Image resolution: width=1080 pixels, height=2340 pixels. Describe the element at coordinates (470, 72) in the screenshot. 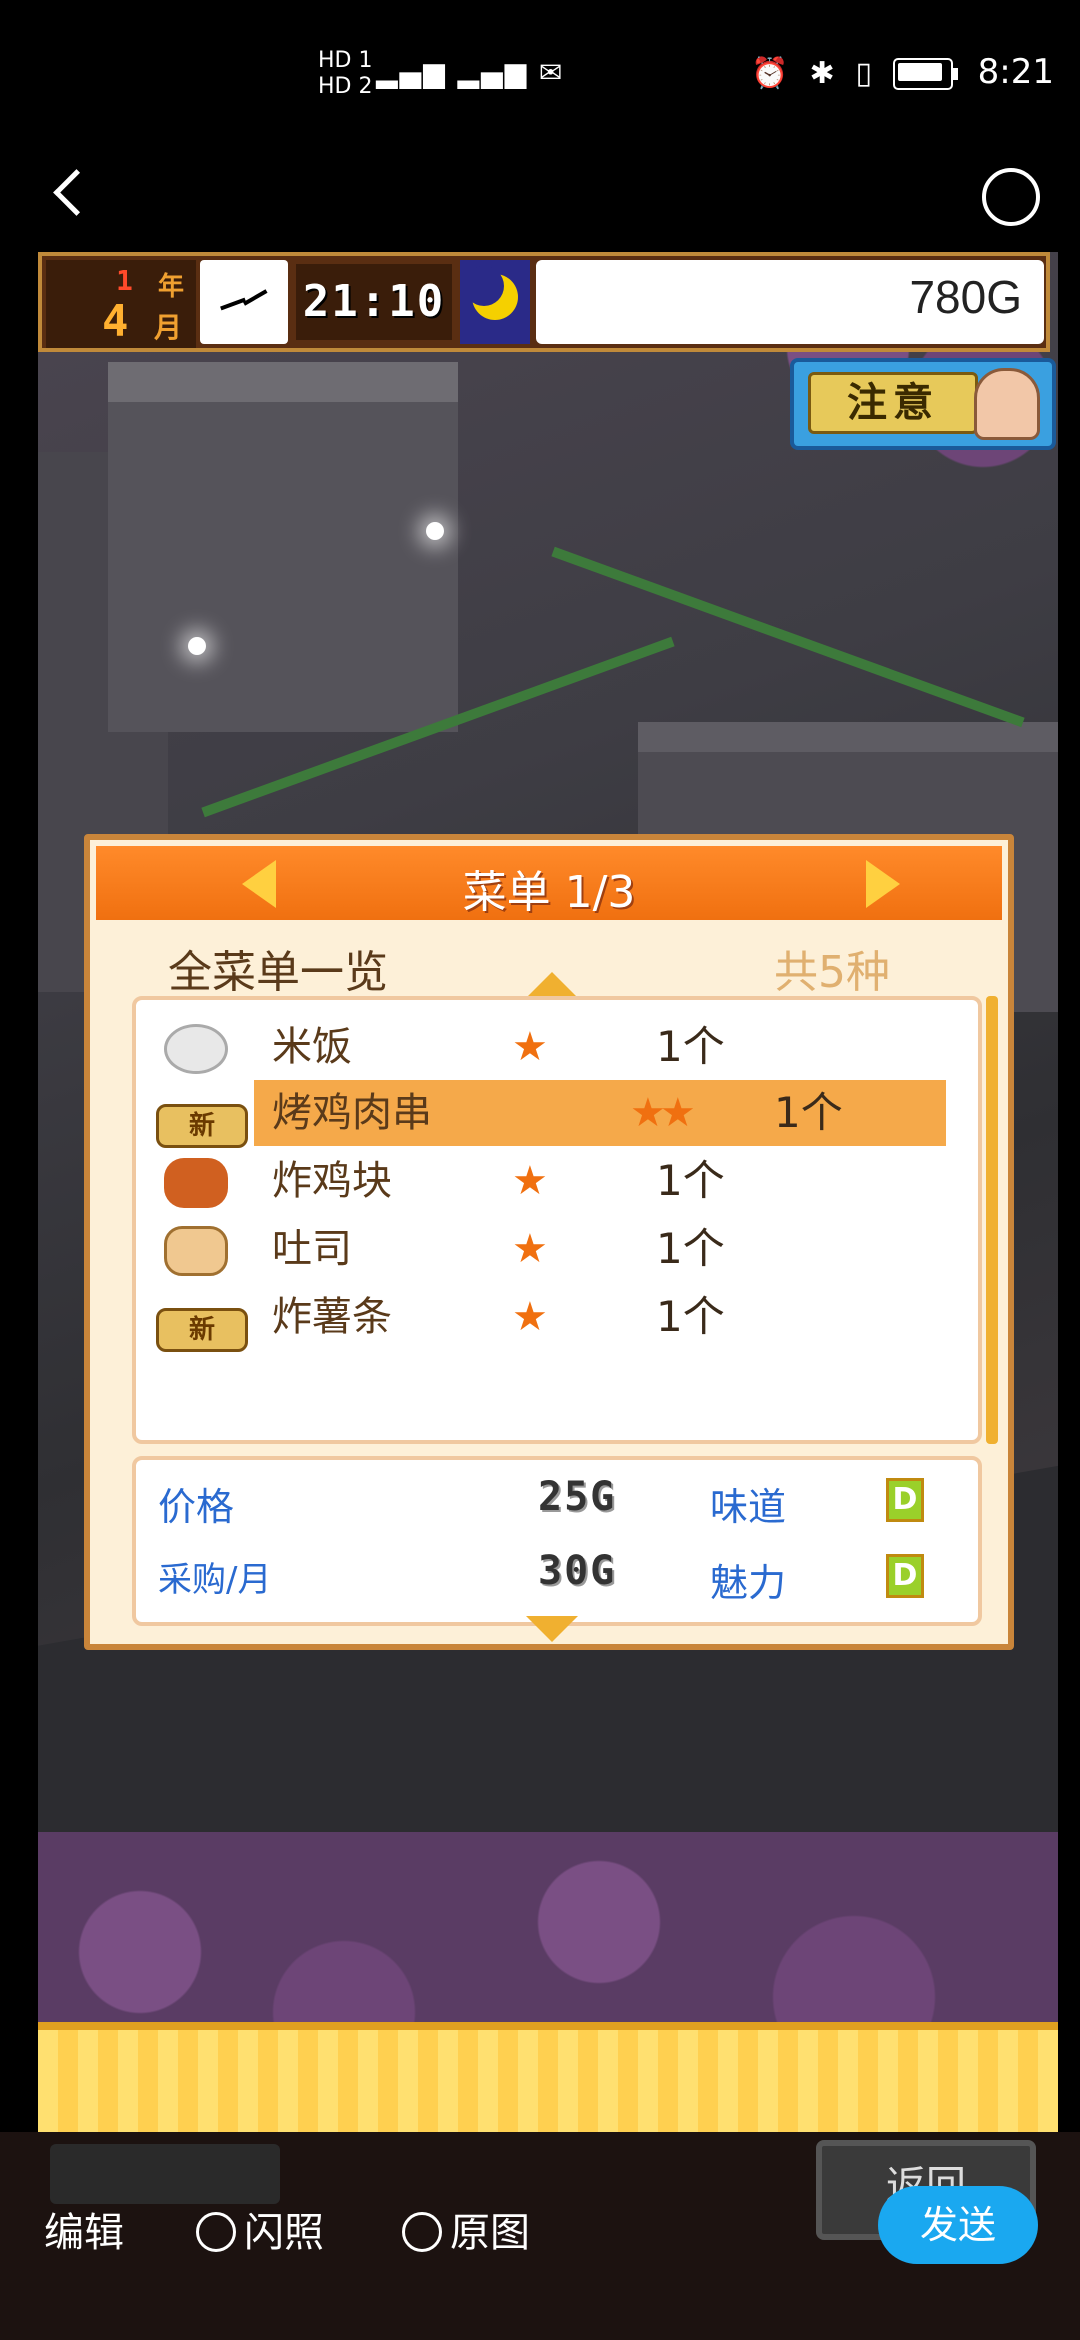

I see `signal-icon: ▂▄▆ ▂▄▆ ✉` at that location.